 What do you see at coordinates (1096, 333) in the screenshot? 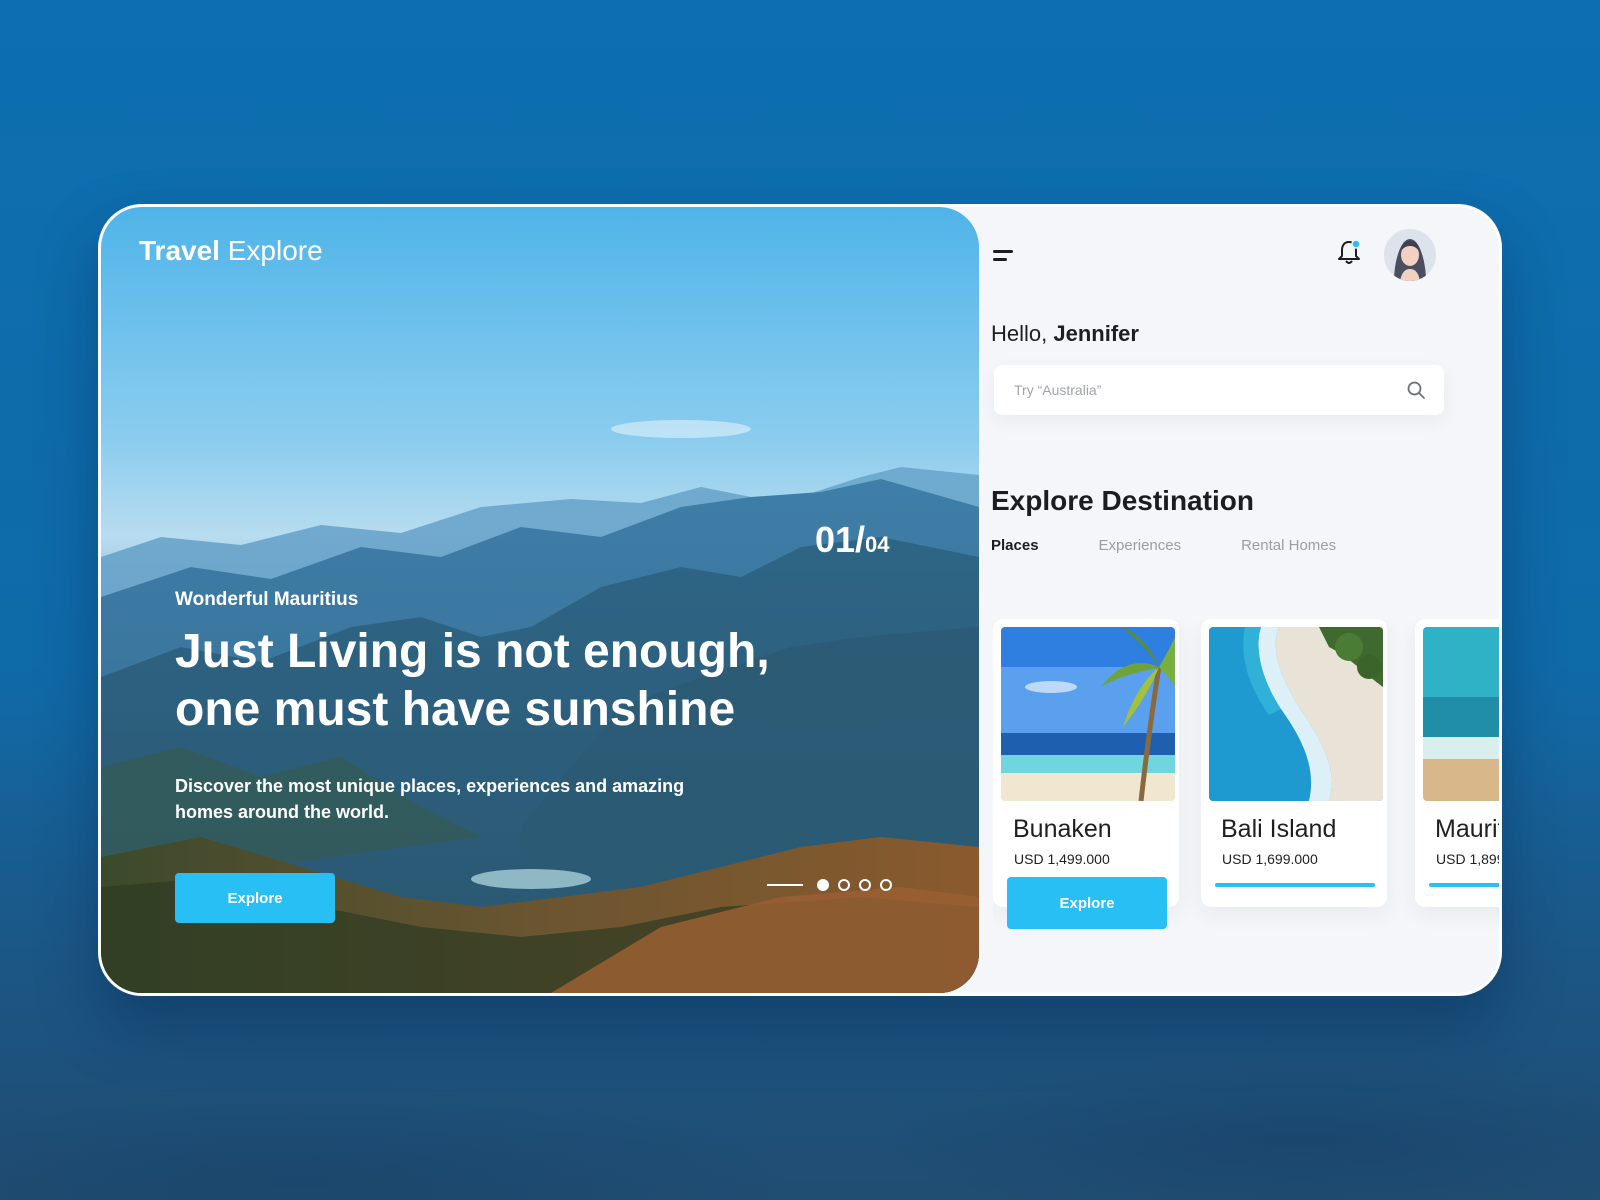
I see `user-name: Jennifer` at bounding box center [1096, 333].